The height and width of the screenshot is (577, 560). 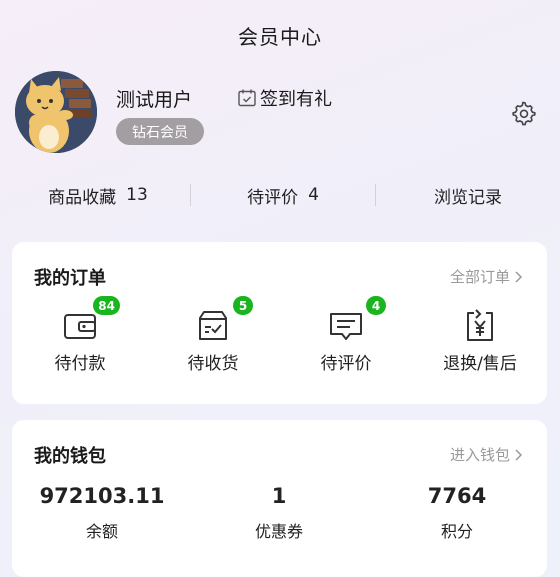 I want to click on settings-button, so click(x=524, y=114).